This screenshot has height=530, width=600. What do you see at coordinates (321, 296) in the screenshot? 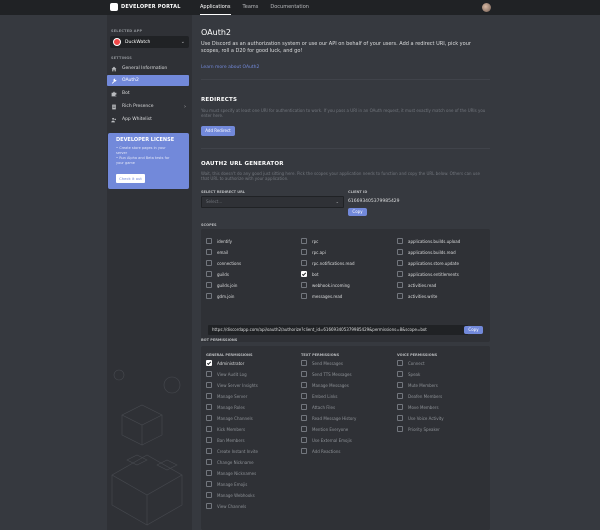
I see `scope-checkbox-messages-read: messages.read` at bounding box center [321, 296].